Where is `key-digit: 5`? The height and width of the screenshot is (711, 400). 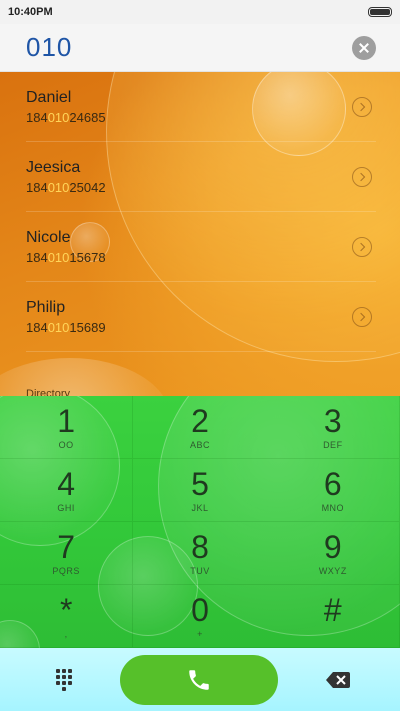
key-digit: 5 is located at coordinates (200, 484).